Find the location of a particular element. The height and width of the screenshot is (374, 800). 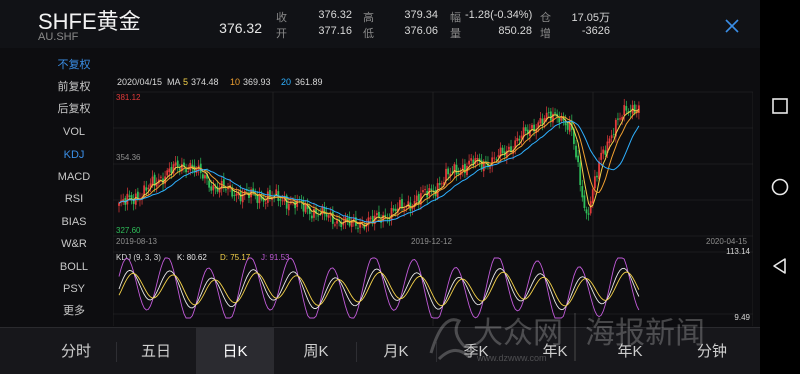

tab-yearly-k: 年K is located at coordinates (555, 351).